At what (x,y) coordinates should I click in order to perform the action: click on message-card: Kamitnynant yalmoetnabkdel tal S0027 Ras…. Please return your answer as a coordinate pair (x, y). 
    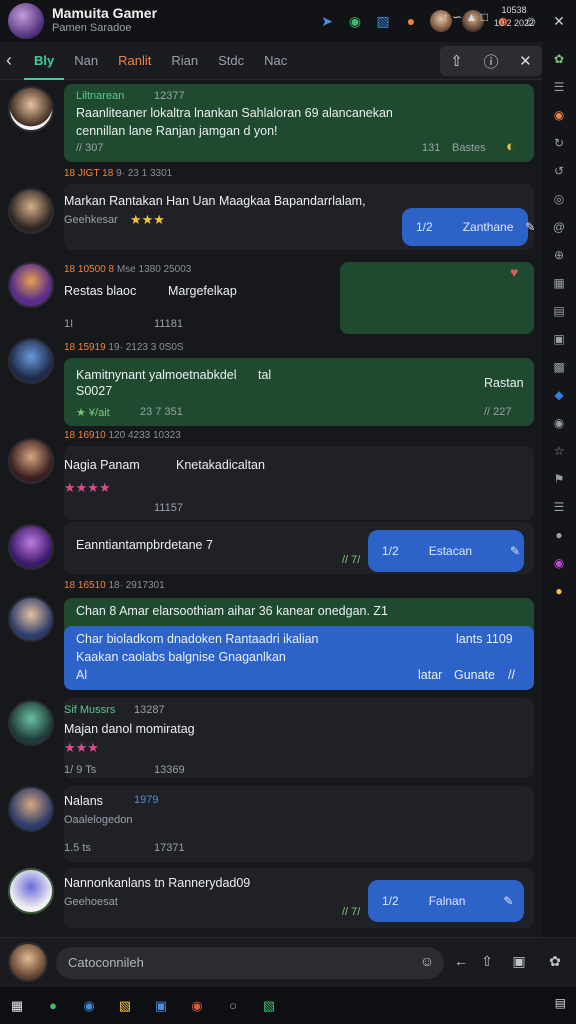
    Looking at the image, I should click on (299, 392).